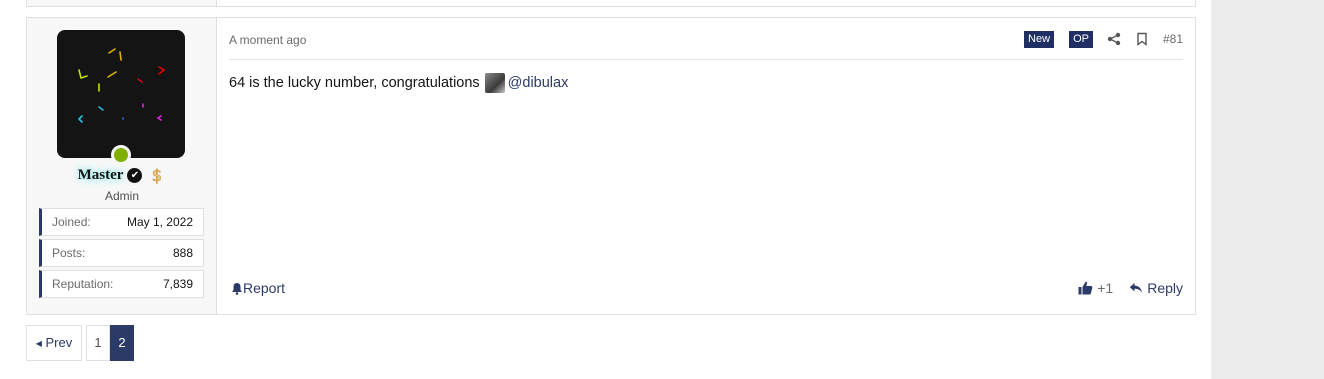 This screenshot has height=379, width=1324. What do you see at coordinates (1096, 39) in the screenshot?
I see `post-header-actions: New OP #81` at bounding box center [1096, 39].